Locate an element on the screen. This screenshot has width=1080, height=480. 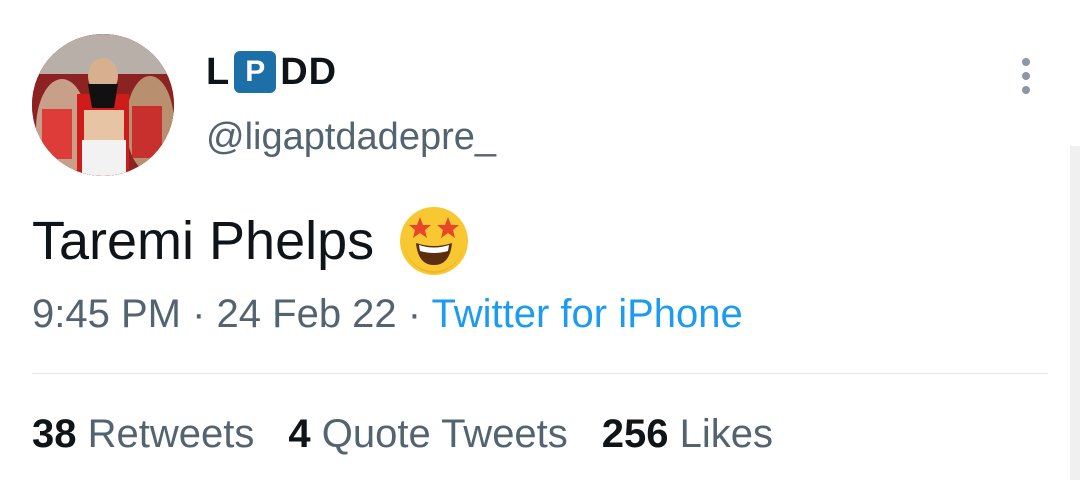
display-name-prefix: L is located at coordinates (218, 72).